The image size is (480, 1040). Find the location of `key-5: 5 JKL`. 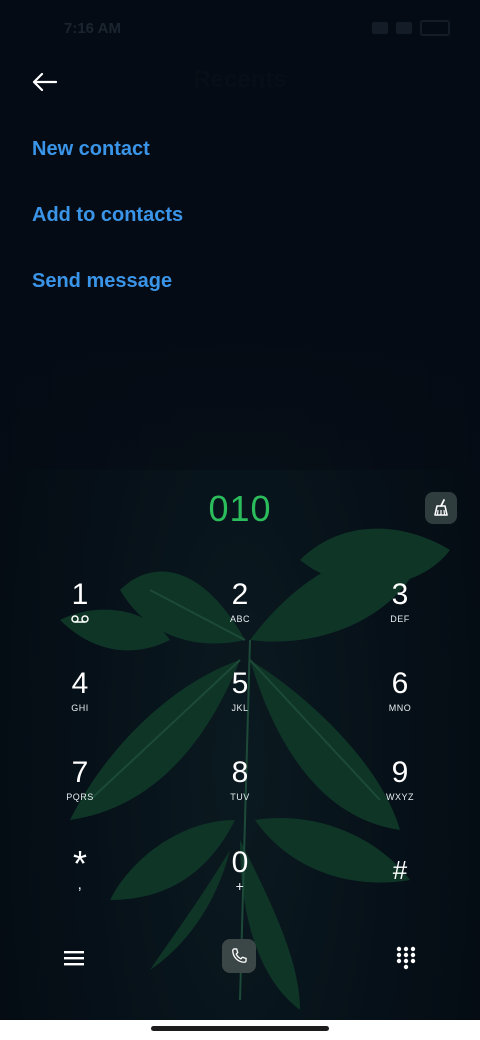

key-5: 5 JKL is located at coordinates (240, 707).